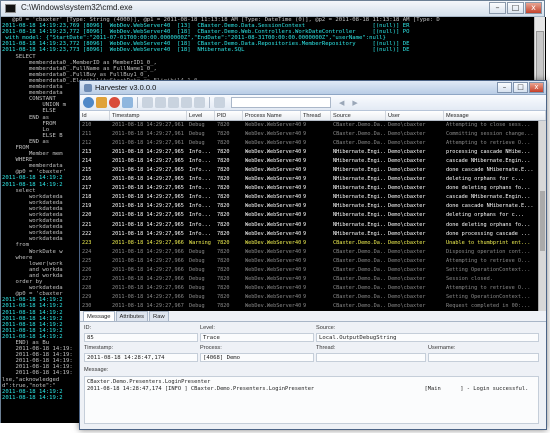  I want to click on previous-icon: ◀, so click(341, 103).